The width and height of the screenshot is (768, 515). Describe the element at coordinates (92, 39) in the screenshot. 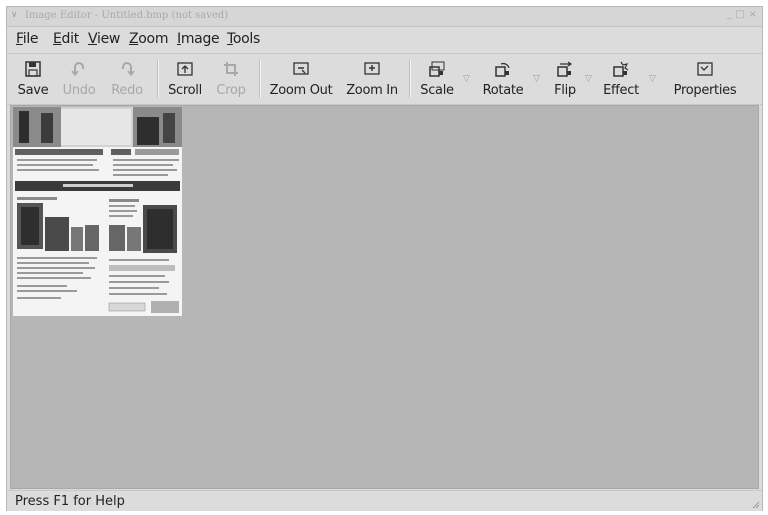

I see `menu-view-mnemonic: V` at that location.